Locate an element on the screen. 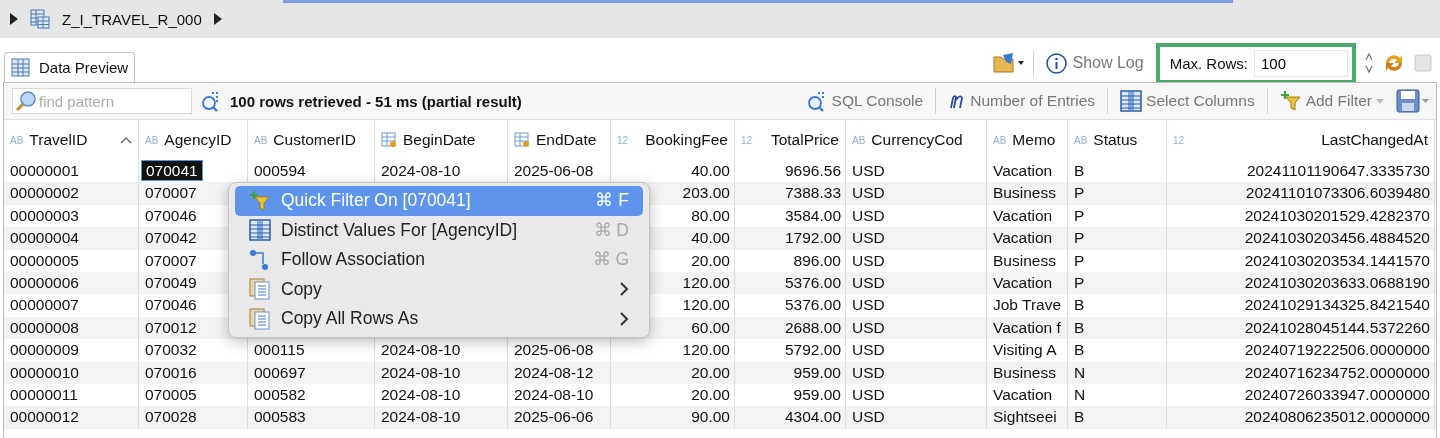  calendar-icon is located at coordinates (389, 140).